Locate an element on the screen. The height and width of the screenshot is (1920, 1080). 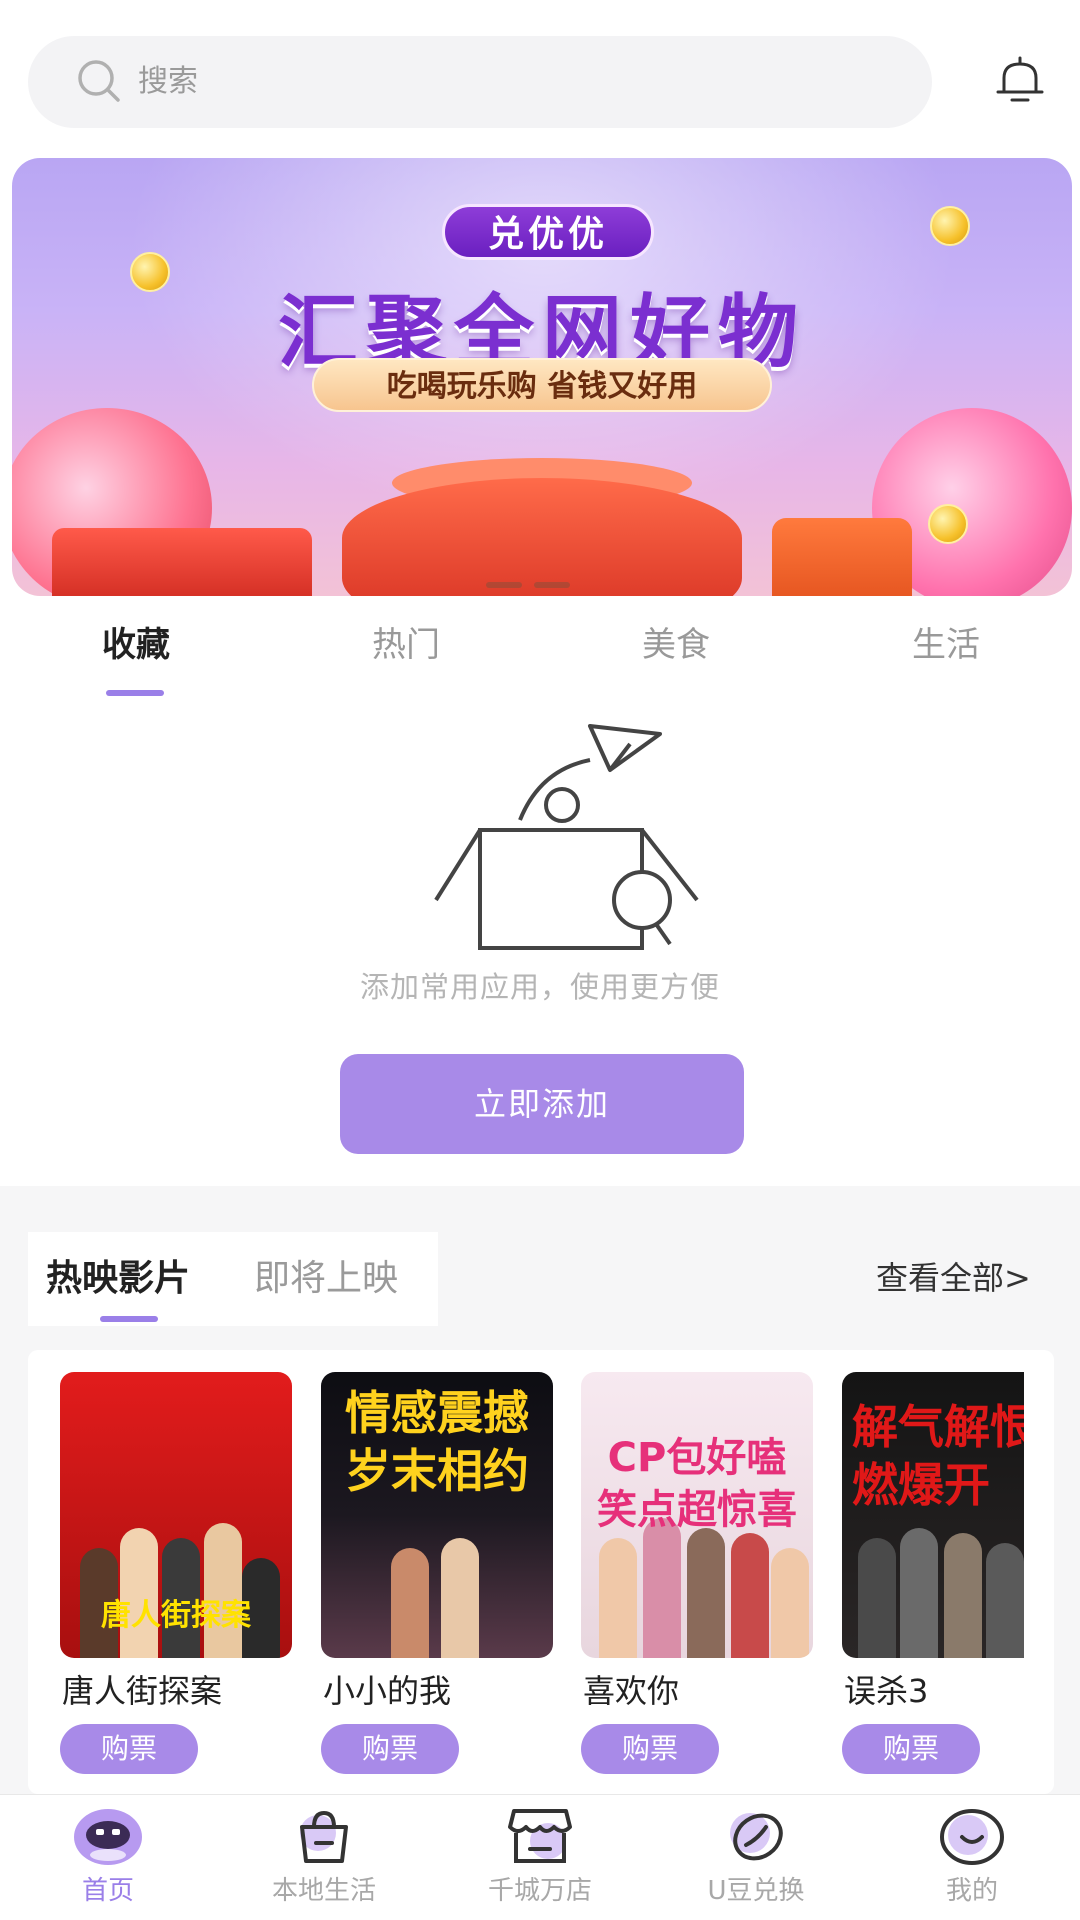
poster-text: 唐人街探案 is located at coordinates (176, 1615).